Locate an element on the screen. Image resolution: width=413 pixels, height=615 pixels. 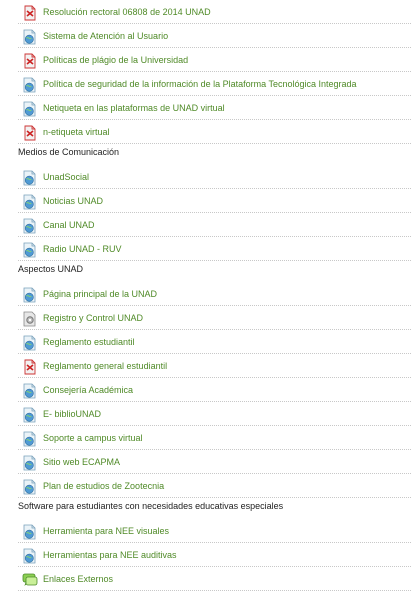
list-item: E- biblioUNAD is located at coordinates (214, 414).